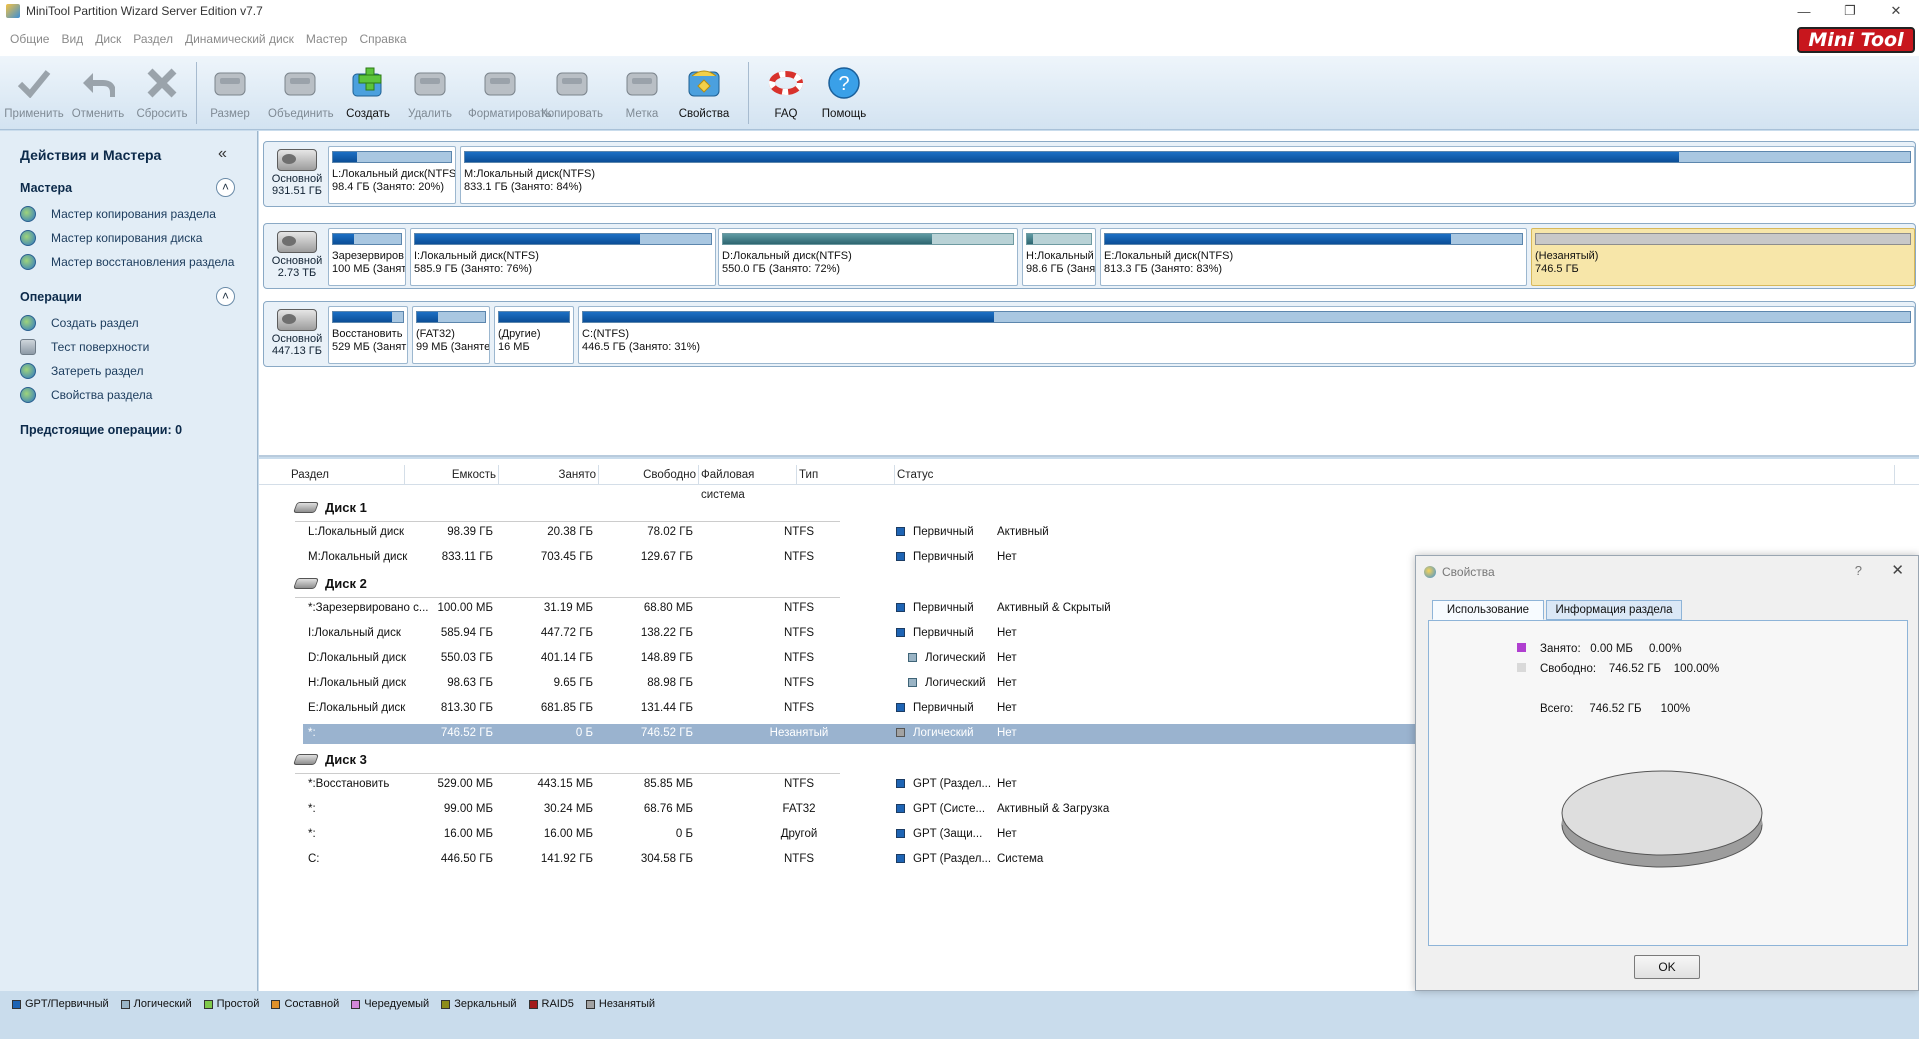 The height and width of the screenshot is (1039, 1919). I want to click on toolbar-button-resize-disk: Размер, so click(230, 93).